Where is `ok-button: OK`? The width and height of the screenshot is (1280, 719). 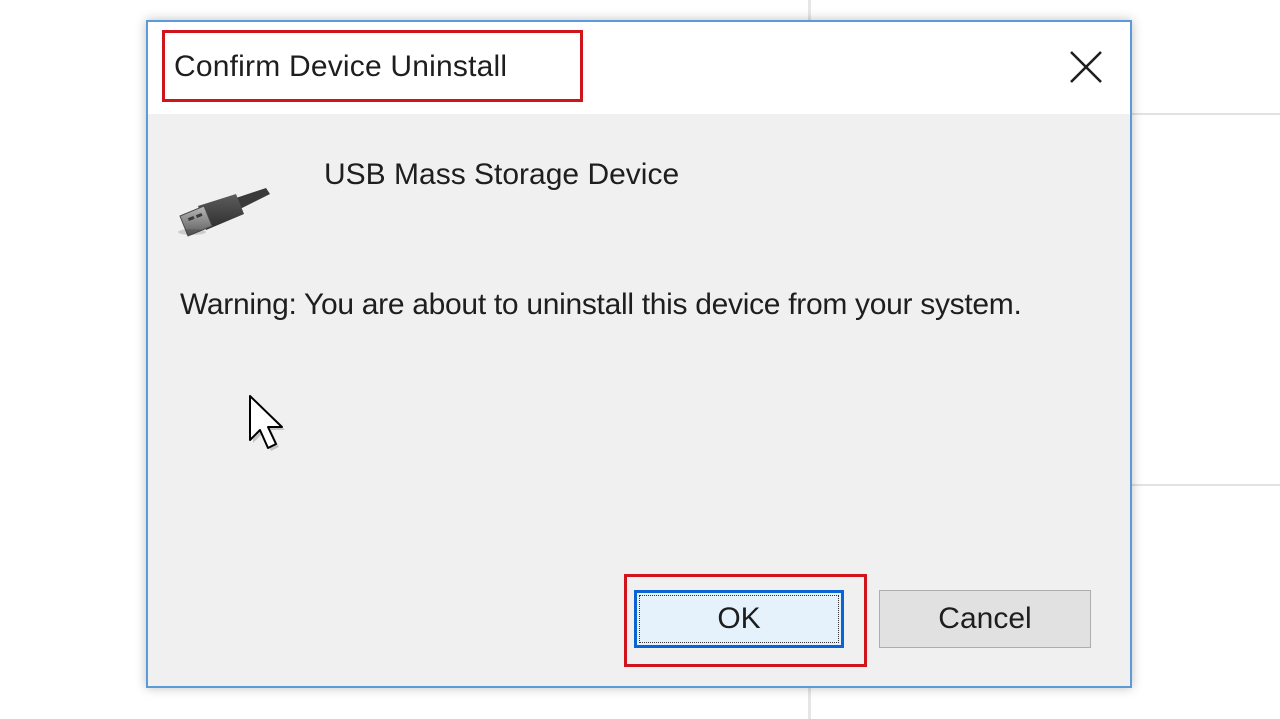
ok-button: OK is located at coordinates (739, 619).